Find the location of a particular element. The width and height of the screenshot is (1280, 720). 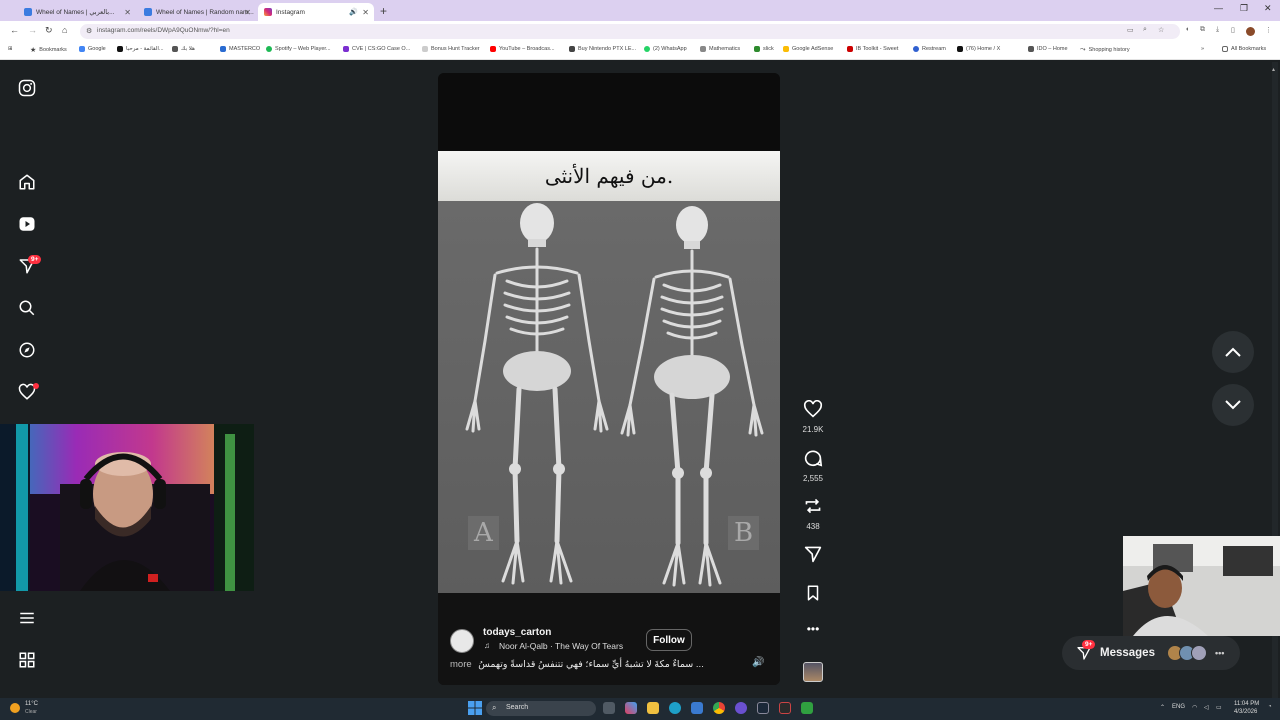

reels-icon is located at coordinates (27, 224).